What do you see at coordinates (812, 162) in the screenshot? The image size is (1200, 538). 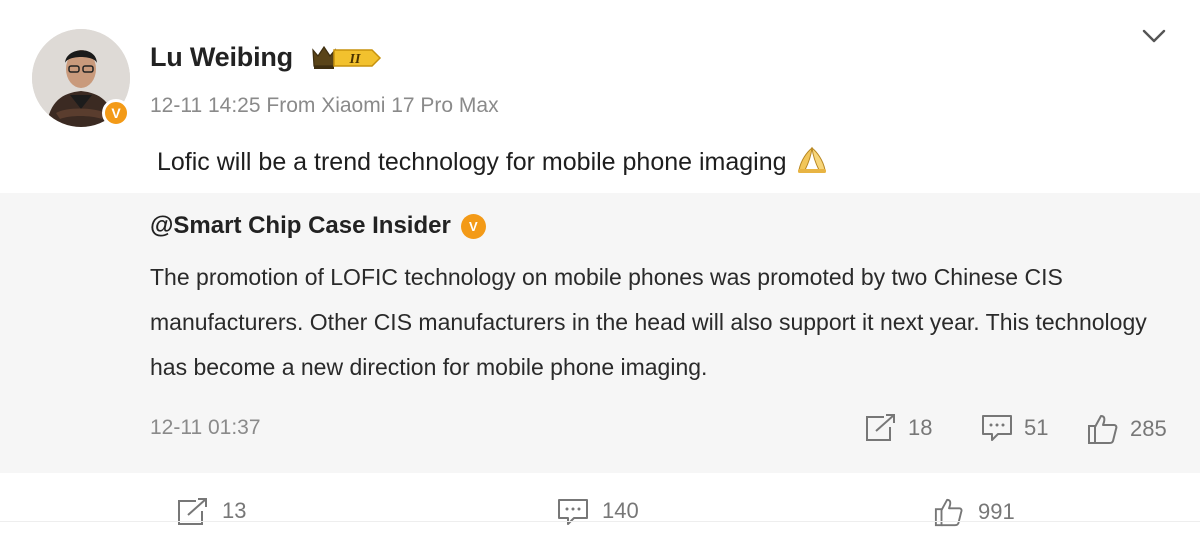 I see `pray-hands-icon` at bounding box center [812, 162].